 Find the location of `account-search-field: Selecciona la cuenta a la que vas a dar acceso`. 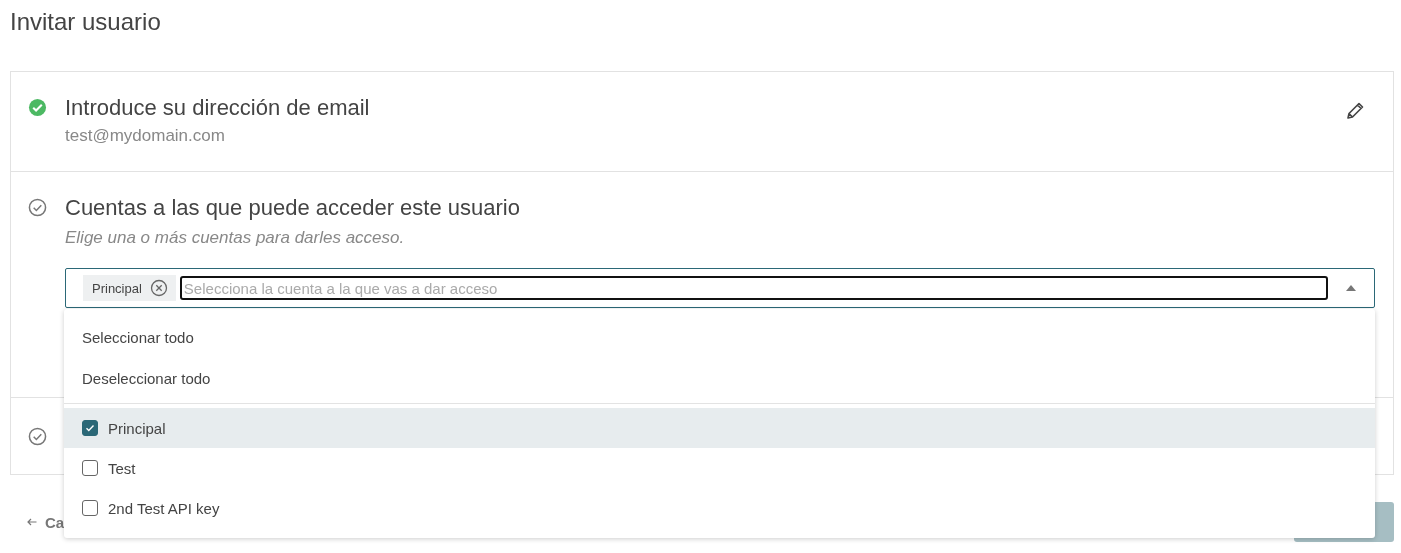

account-search-field: Selecciona la cuenta a la que vas a dar acceso is located at coordinates (753, 288).